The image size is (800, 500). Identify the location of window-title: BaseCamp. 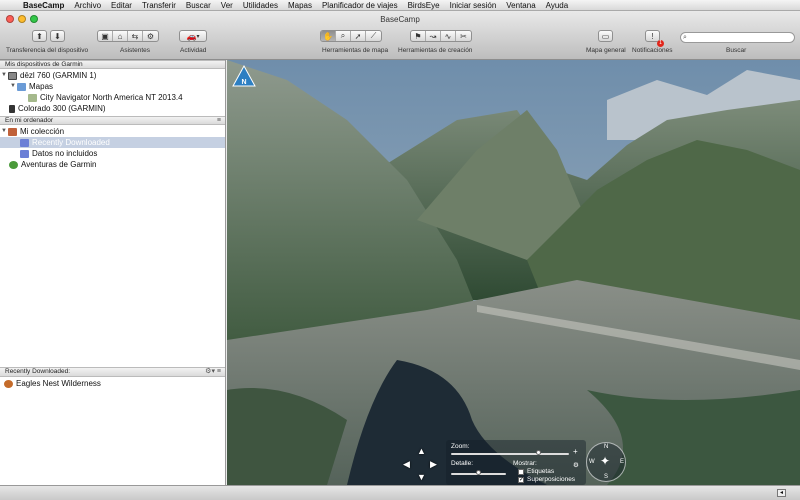
(400, 19).